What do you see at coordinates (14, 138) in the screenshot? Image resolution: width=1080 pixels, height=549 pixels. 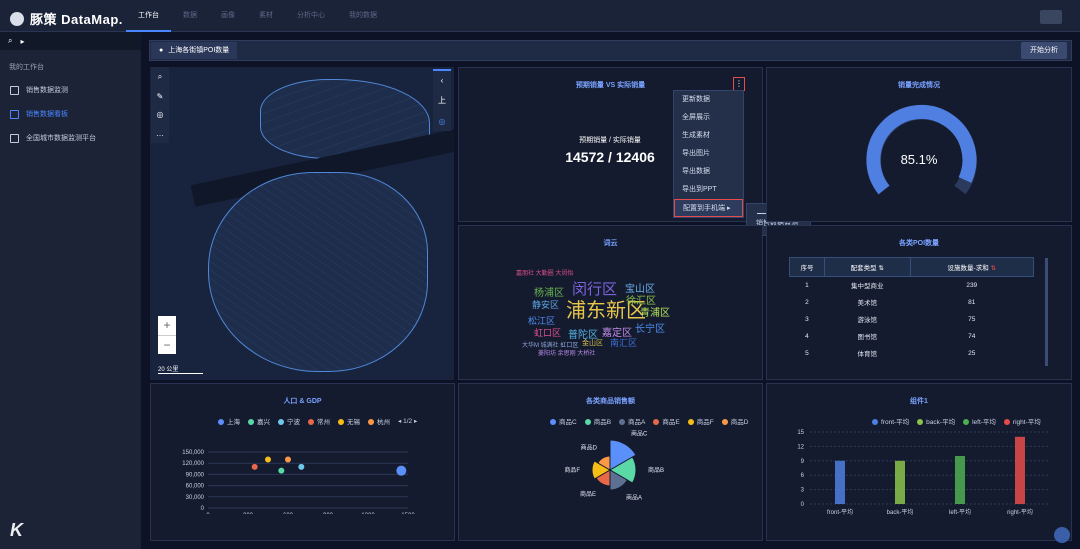 I see `screen-icon` at bounding box center [14, 138].